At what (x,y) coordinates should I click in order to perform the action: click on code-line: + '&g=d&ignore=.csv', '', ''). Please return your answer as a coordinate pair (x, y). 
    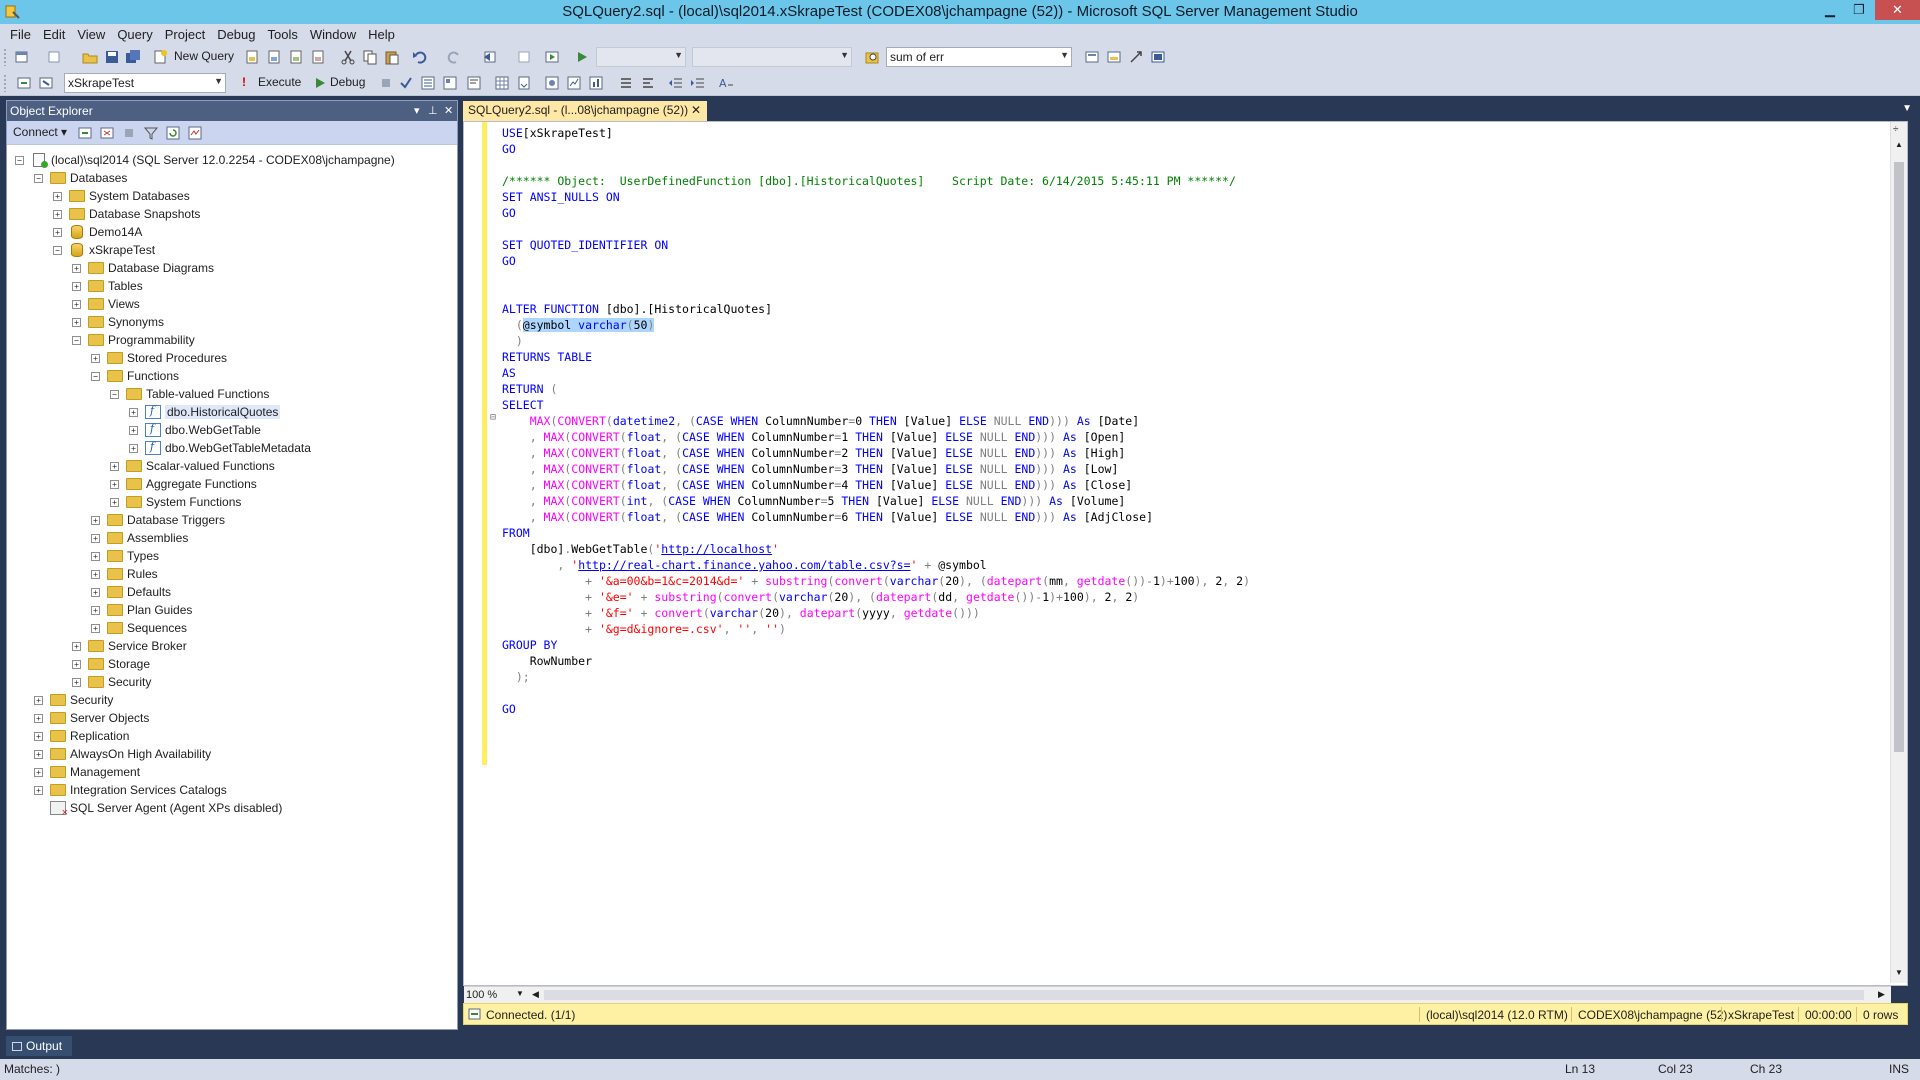
    Looking at the image, I should click on (876, 629).